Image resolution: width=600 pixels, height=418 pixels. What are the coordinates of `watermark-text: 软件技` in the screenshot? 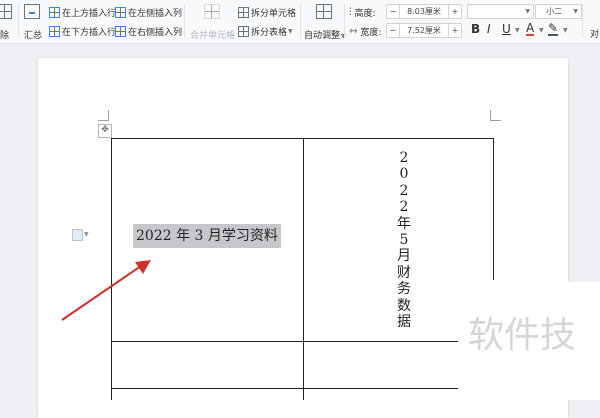 It's located at (522, 335).